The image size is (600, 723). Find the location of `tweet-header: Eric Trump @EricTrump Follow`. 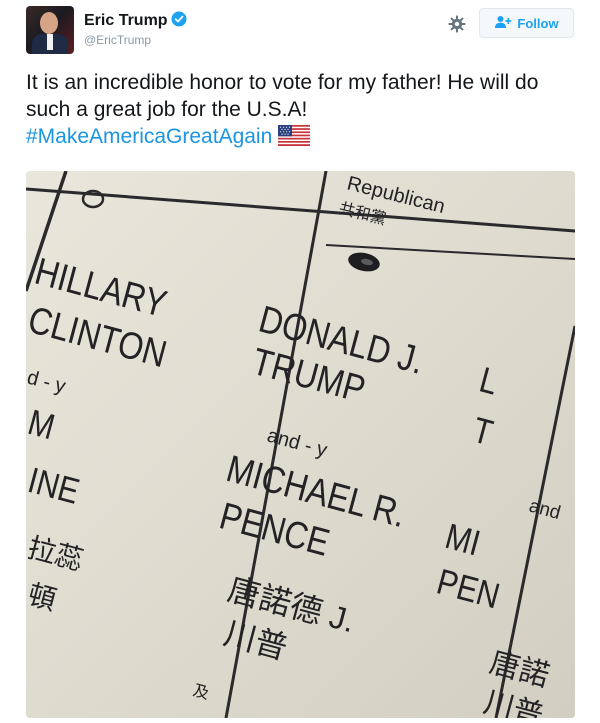

tweet-header: Eric Trump @EricTrump Follow is located at coordinates (300, 31).